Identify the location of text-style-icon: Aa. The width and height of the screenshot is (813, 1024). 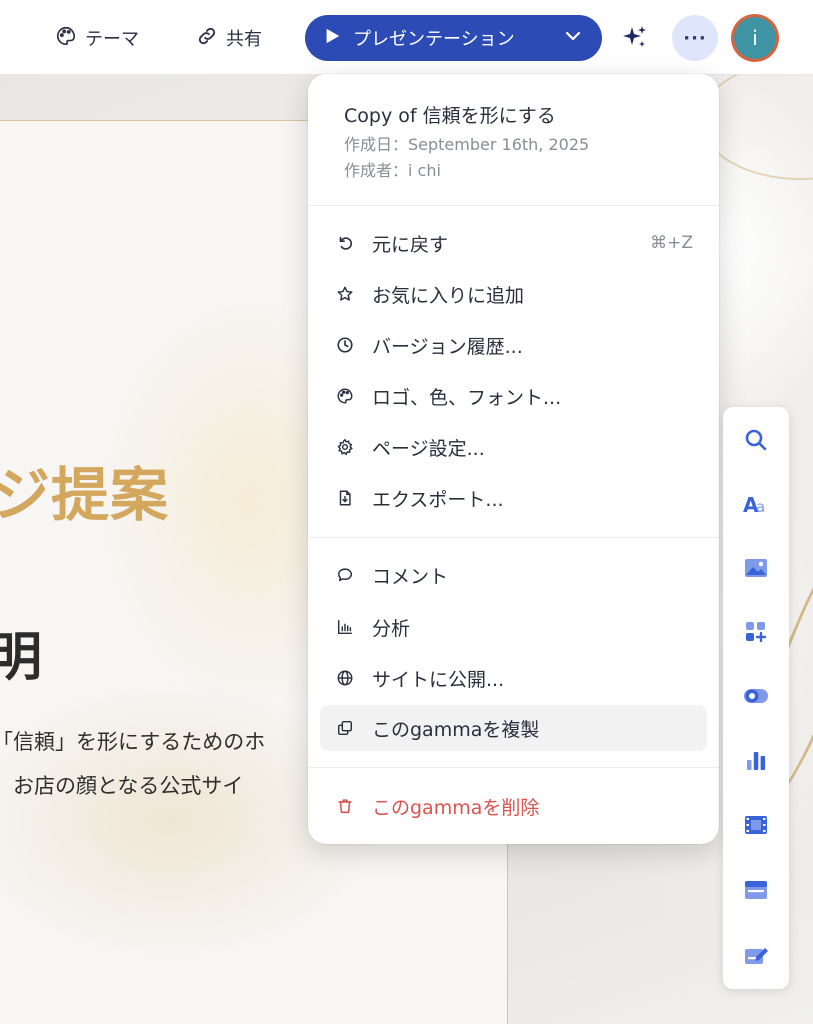
(756, 504).